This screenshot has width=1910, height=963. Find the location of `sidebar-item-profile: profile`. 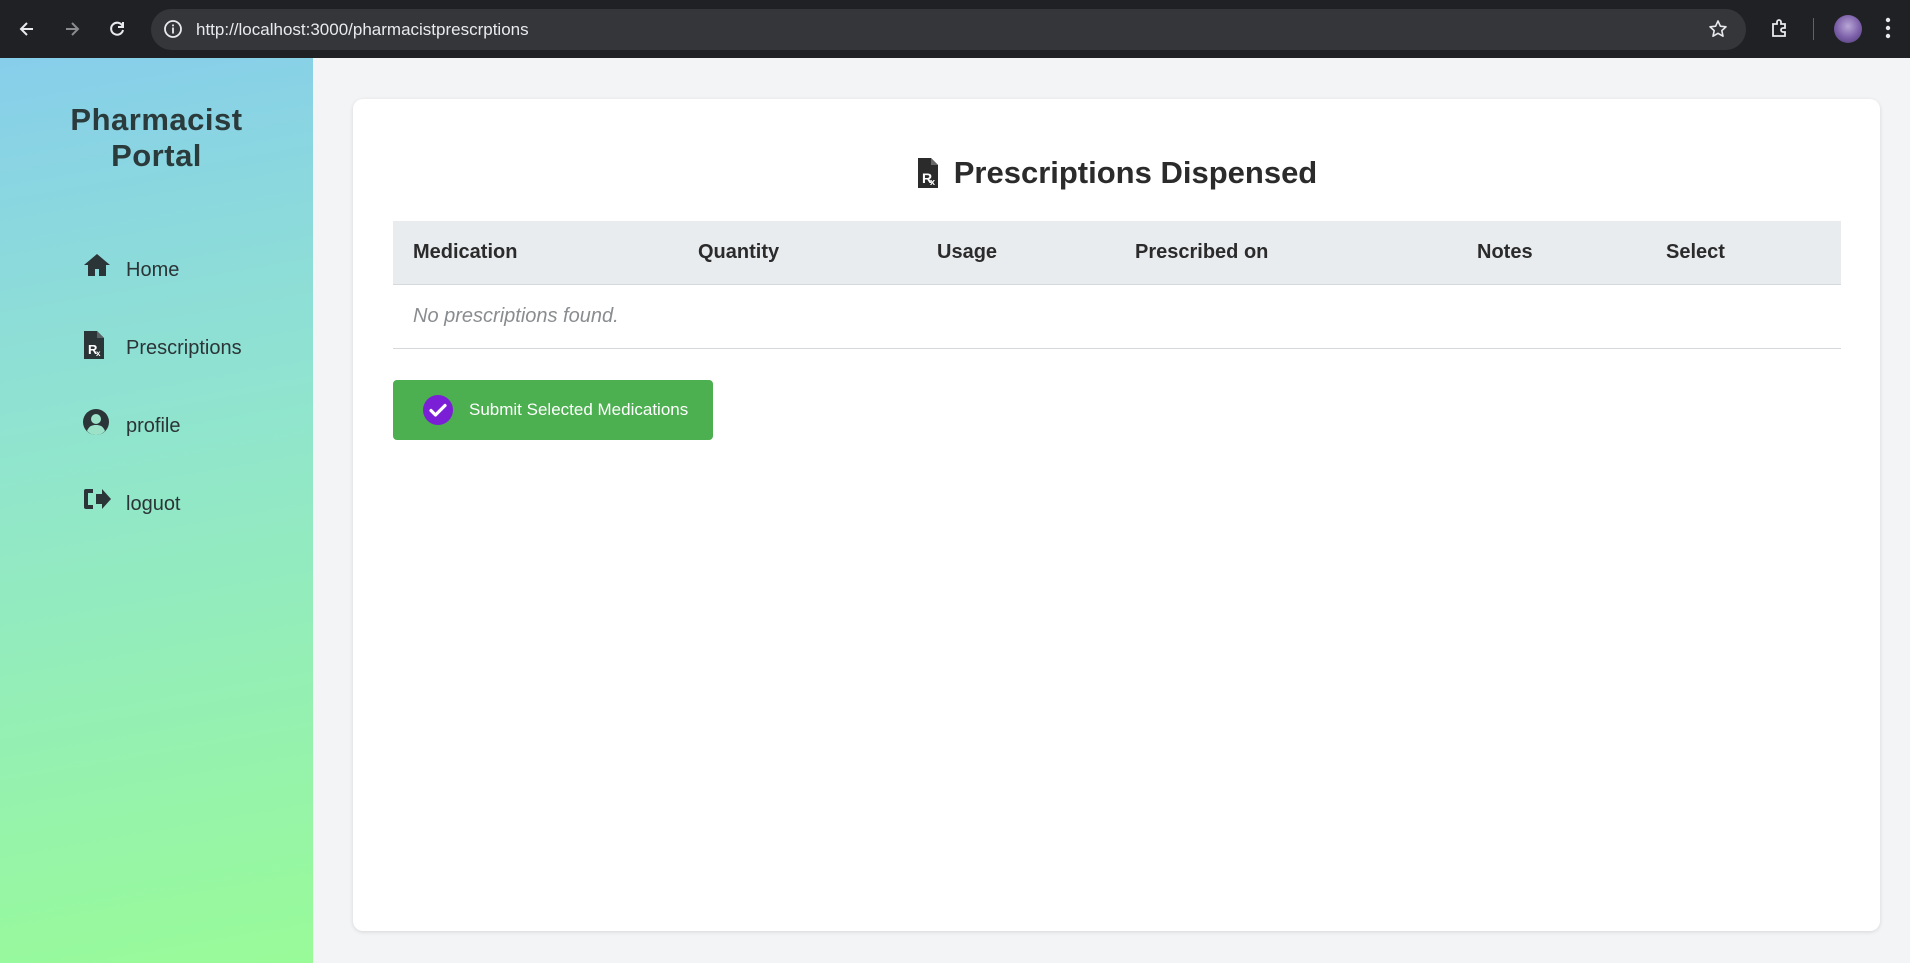

sidebar-item-profile: profile is located at coordinates (131, 424).